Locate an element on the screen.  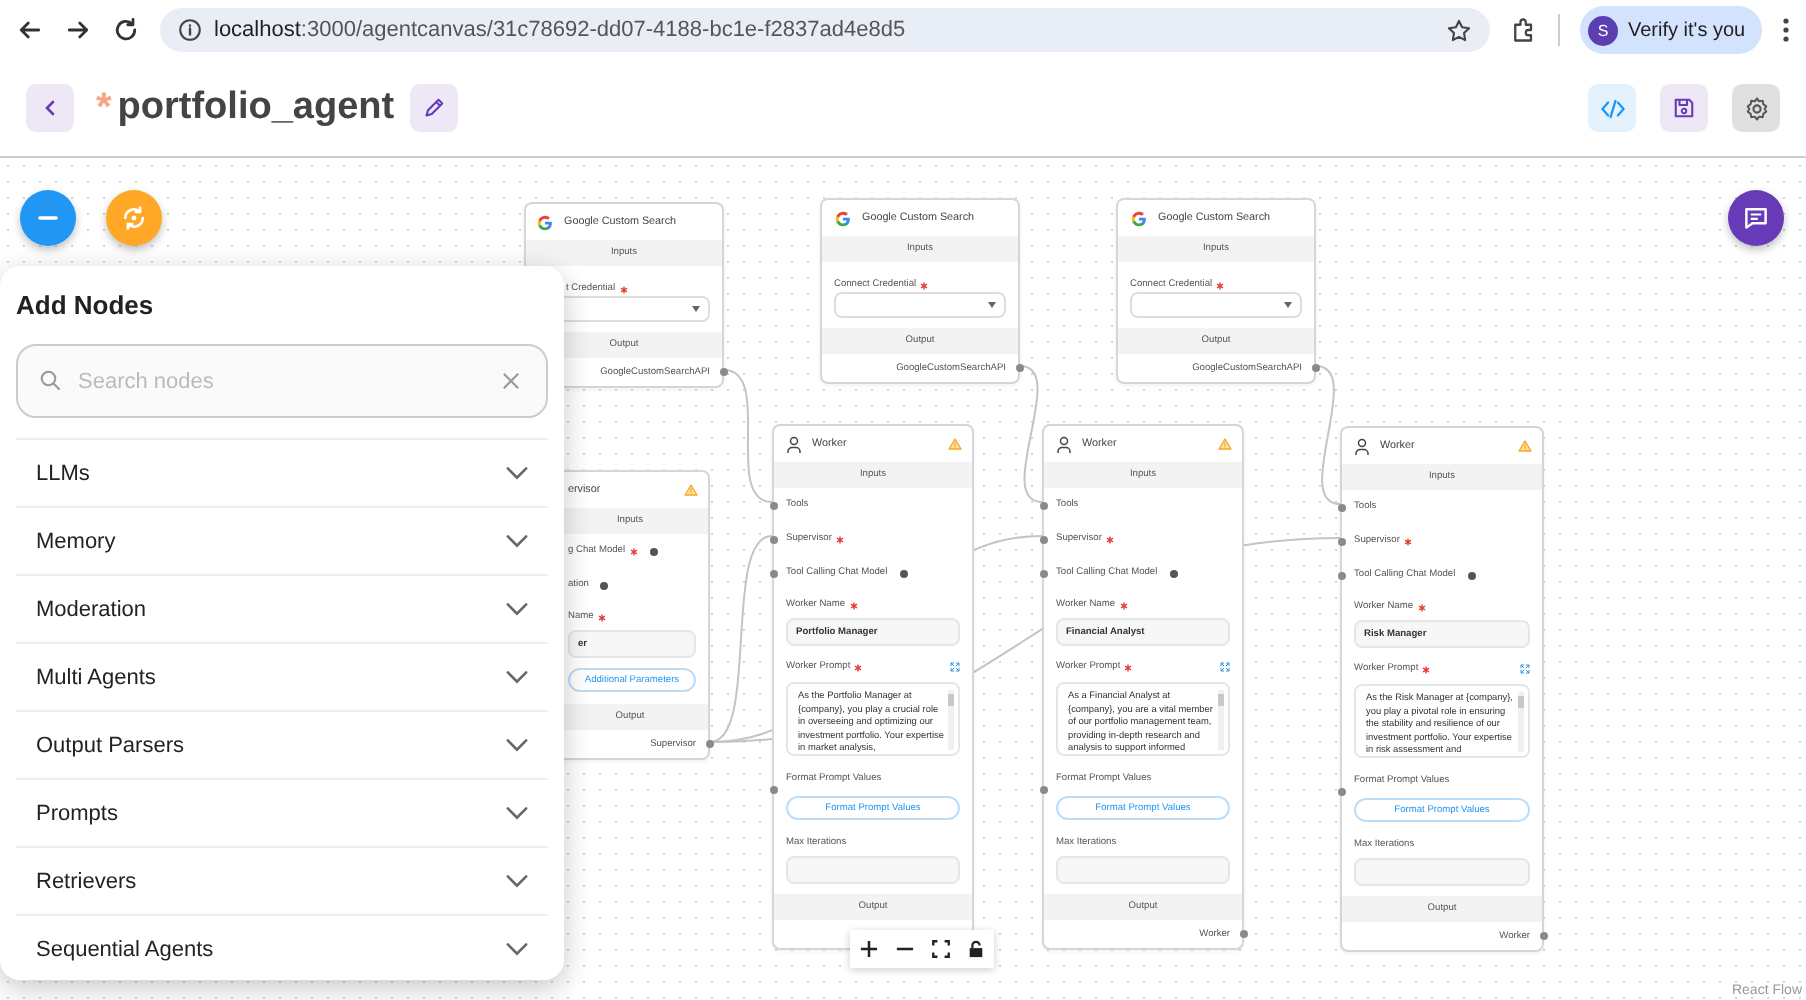
plus-icon is located at coordinates (868, 949).